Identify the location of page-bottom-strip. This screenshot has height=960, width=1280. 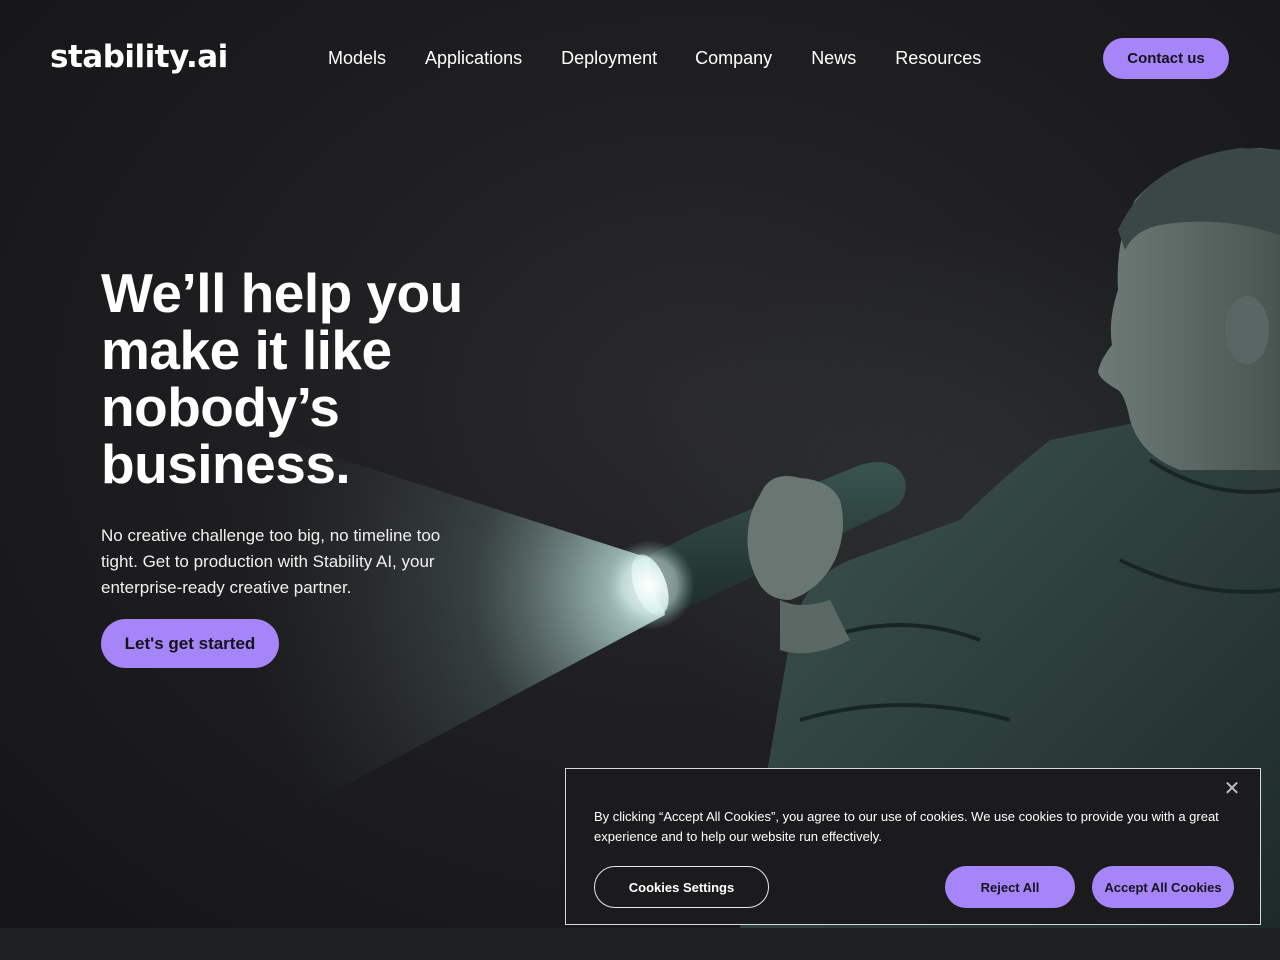
(640, 944).